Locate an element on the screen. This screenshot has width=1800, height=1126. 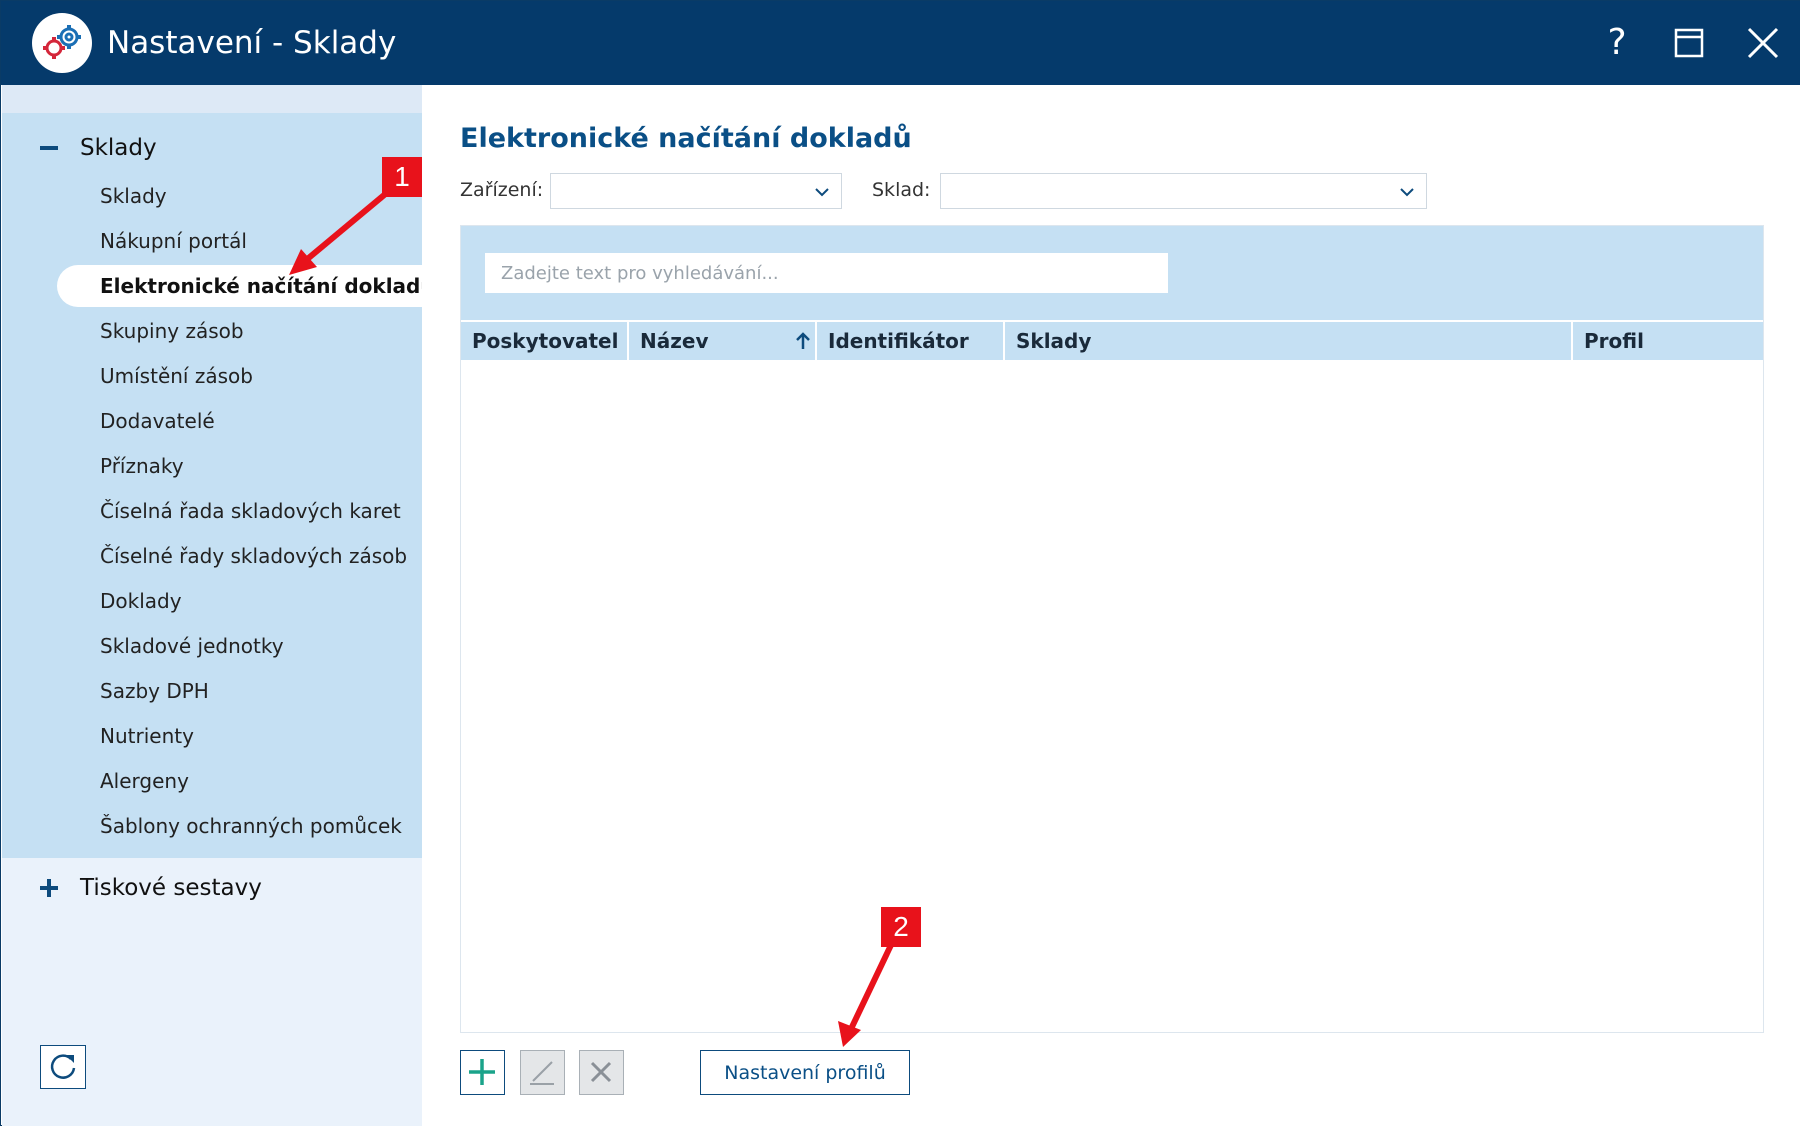
column-header-profil: Profil is located at coordinates (1668, 341).